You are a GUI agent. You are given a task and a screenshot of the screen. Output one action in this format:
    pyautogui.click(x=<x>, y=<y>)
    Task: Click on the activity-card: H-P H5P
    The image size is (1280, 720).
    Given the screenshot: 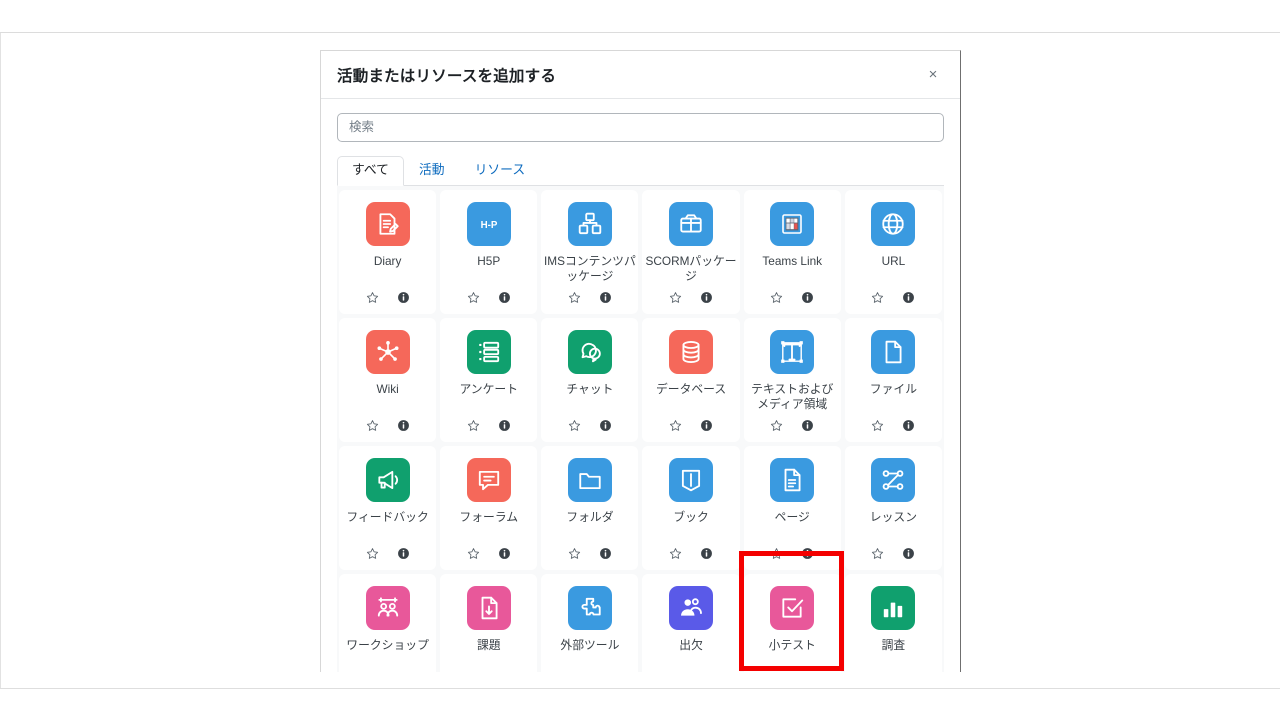 What is the action you would take?
    pyautogui.click(x=489, y=251)
    